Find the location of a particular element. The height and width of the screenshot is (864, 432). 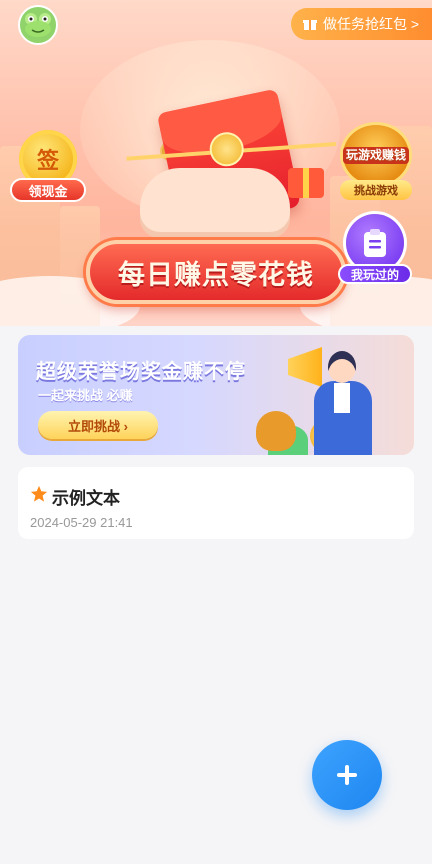

challenge-now-button: 立即挑战 › is located at coordinates (98, 425).